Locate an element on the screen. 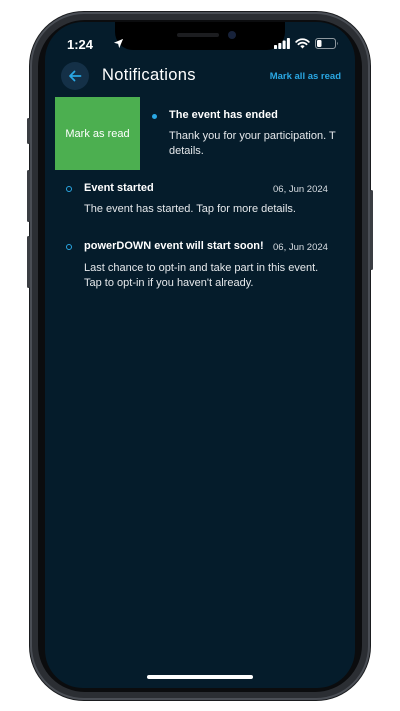 This screenshot has width=400, height=711. arrow-left-icon is located at coordinates (75, 76).